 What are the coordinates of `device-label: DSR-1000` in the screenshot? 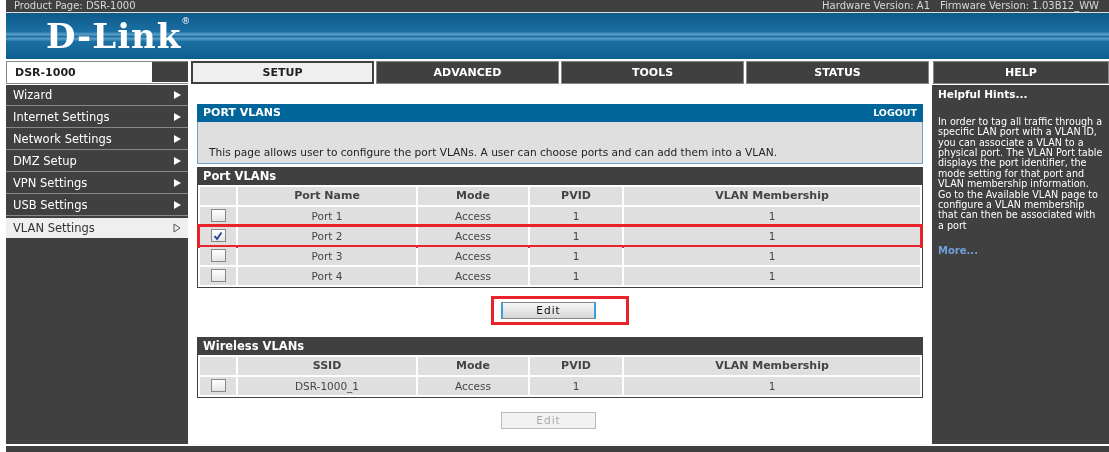 It's located at (97, 72).